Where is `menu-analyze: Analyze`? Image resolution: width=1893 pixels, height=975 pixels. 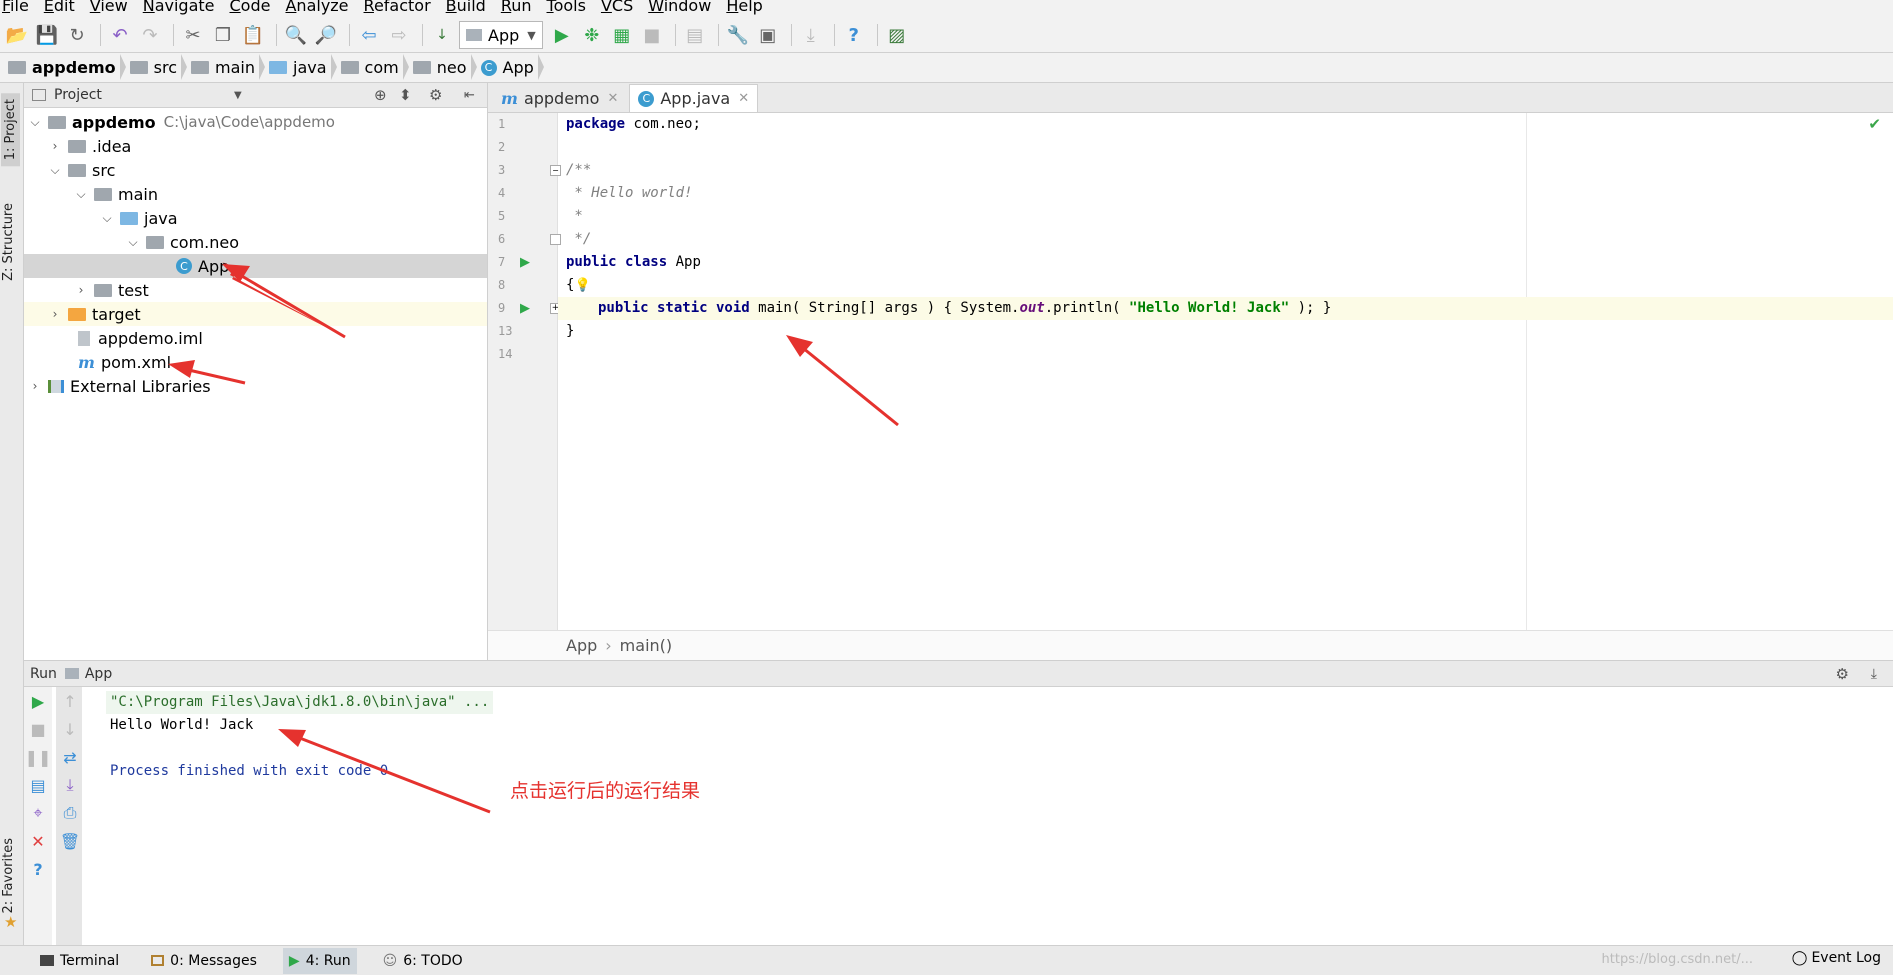 menu-analyze: Analyze is located at coordinates (316, 7).